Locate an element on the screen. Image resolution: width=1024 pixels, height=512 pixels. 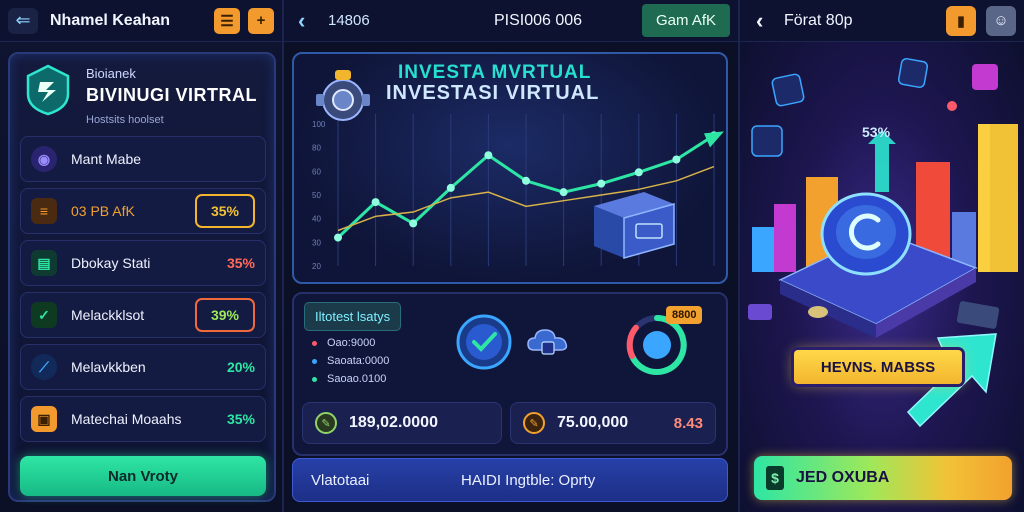
right-topbar: ‹ Förat 80p ▮ ☺ is located at coordinates (882, 21).